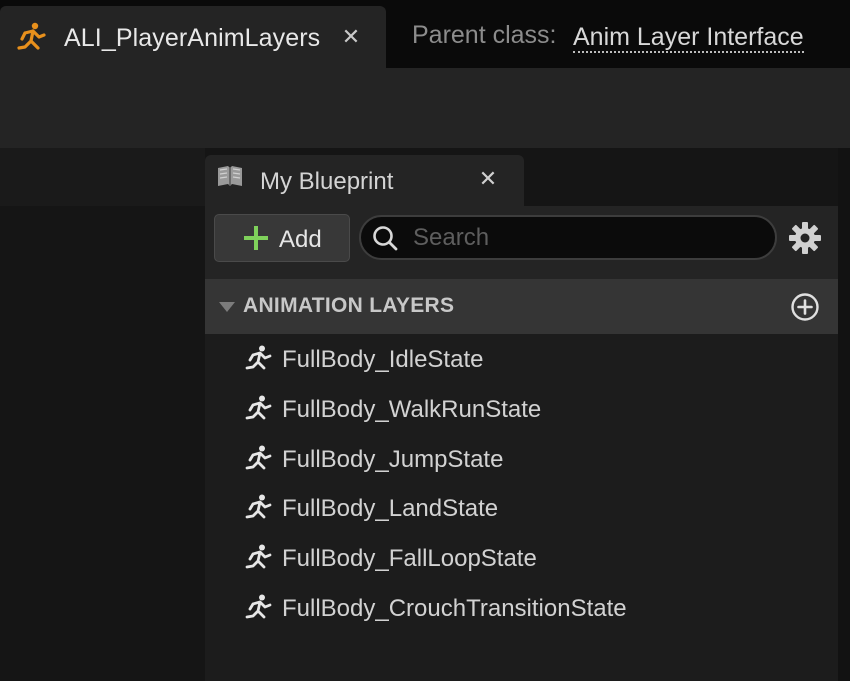 The width and height of the screenshot is (850, 681). What do you see at coordinates (393, 459) in the screenshot?
I see `layer-label: FullBody_JumpState` at bounding box center [393, 459].